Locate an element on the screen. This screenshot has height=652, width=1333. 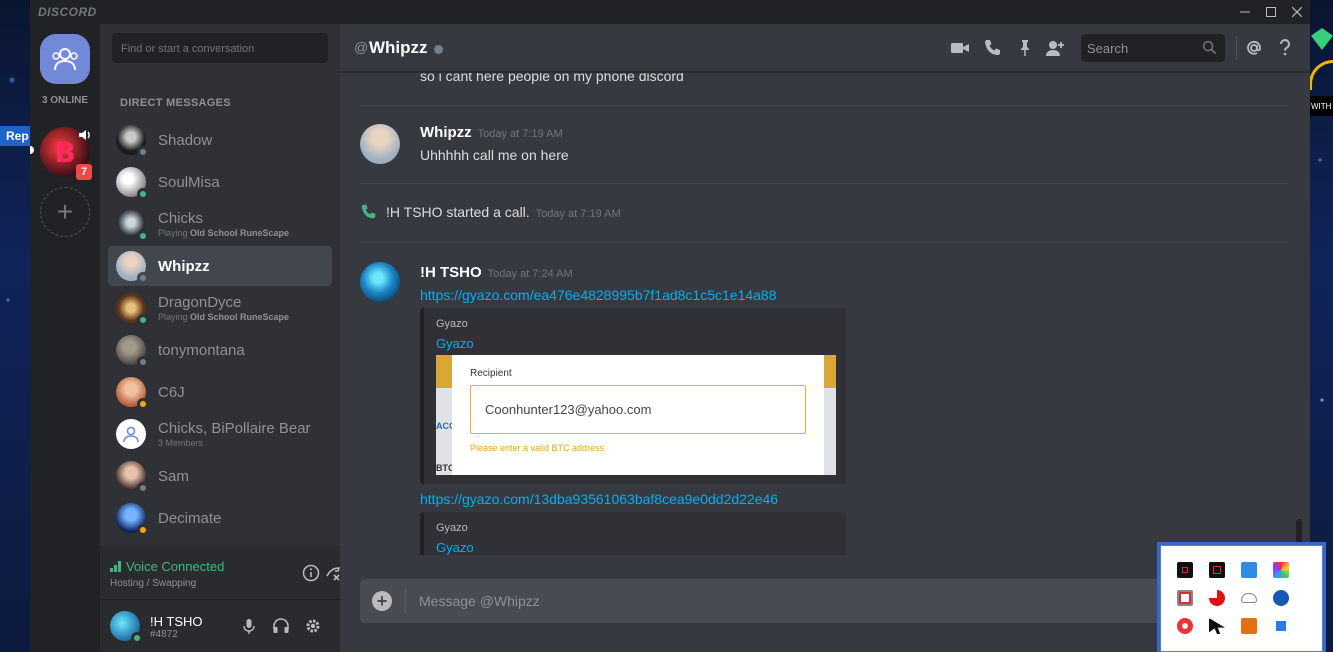
call-system-message: !H TSHO started a call. Today at 7:19 AM is located at coordinates (490, 212).